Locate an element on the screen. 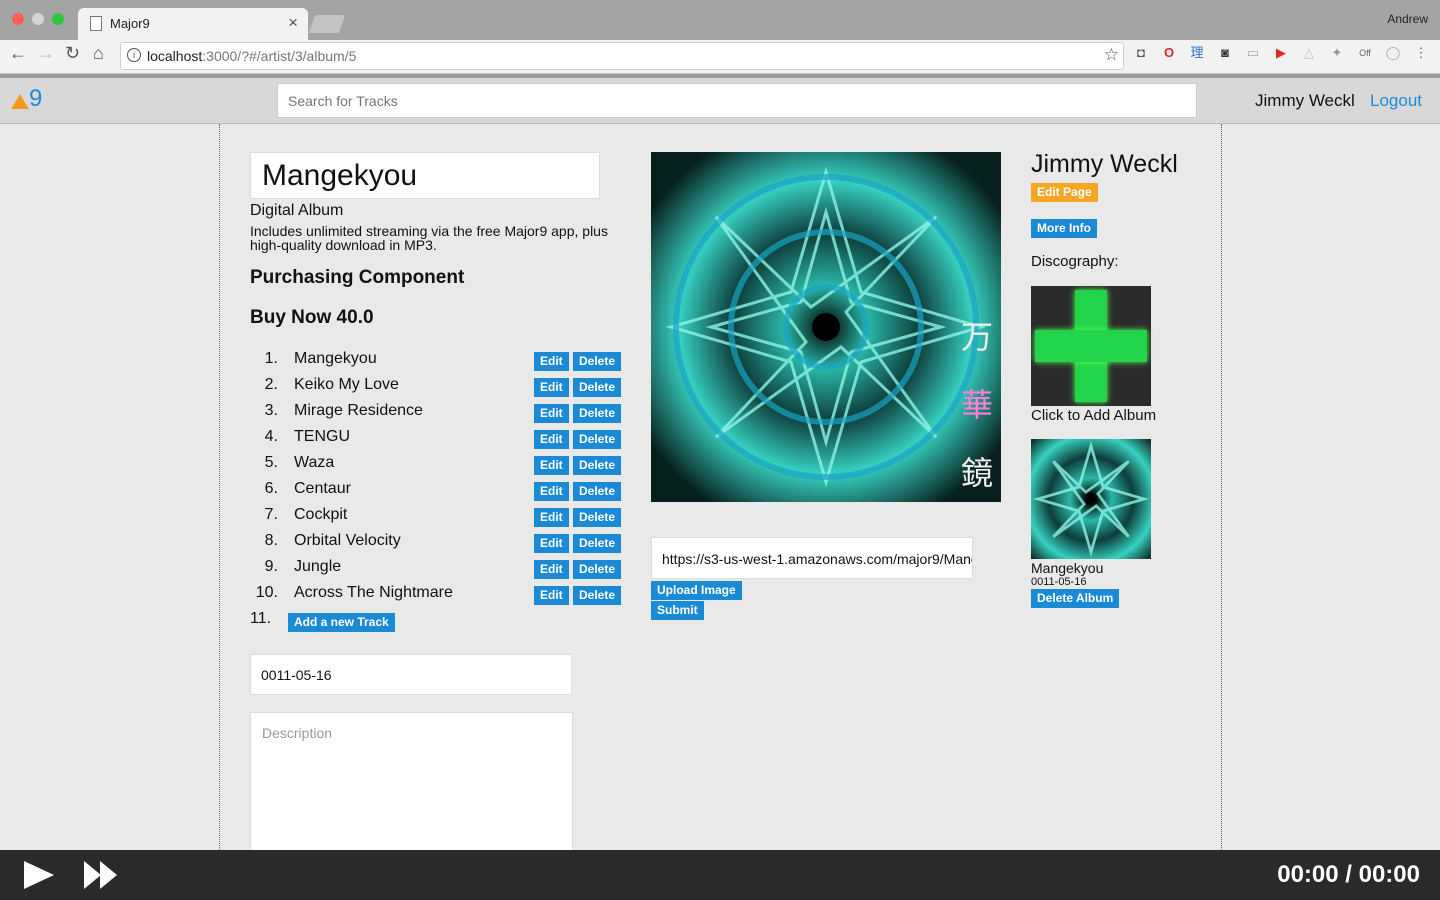  more-info-button: More Info is located at coordinates (1064, 228).